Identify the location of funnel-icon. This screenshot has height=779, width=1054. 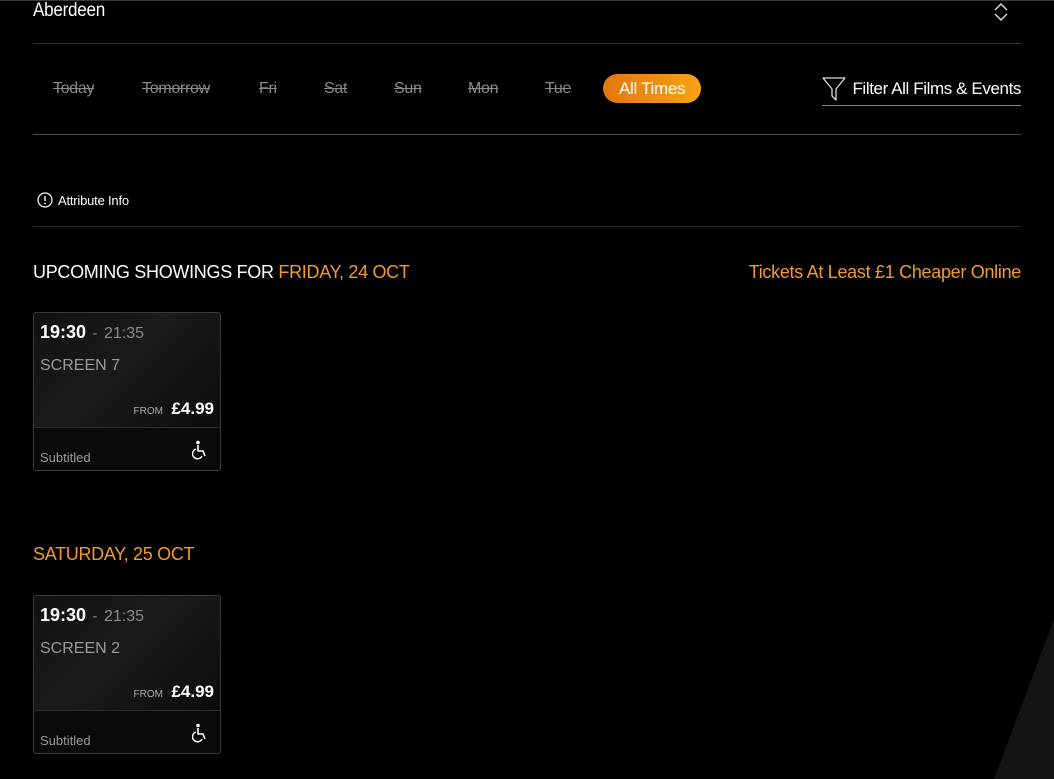
(834, 89).